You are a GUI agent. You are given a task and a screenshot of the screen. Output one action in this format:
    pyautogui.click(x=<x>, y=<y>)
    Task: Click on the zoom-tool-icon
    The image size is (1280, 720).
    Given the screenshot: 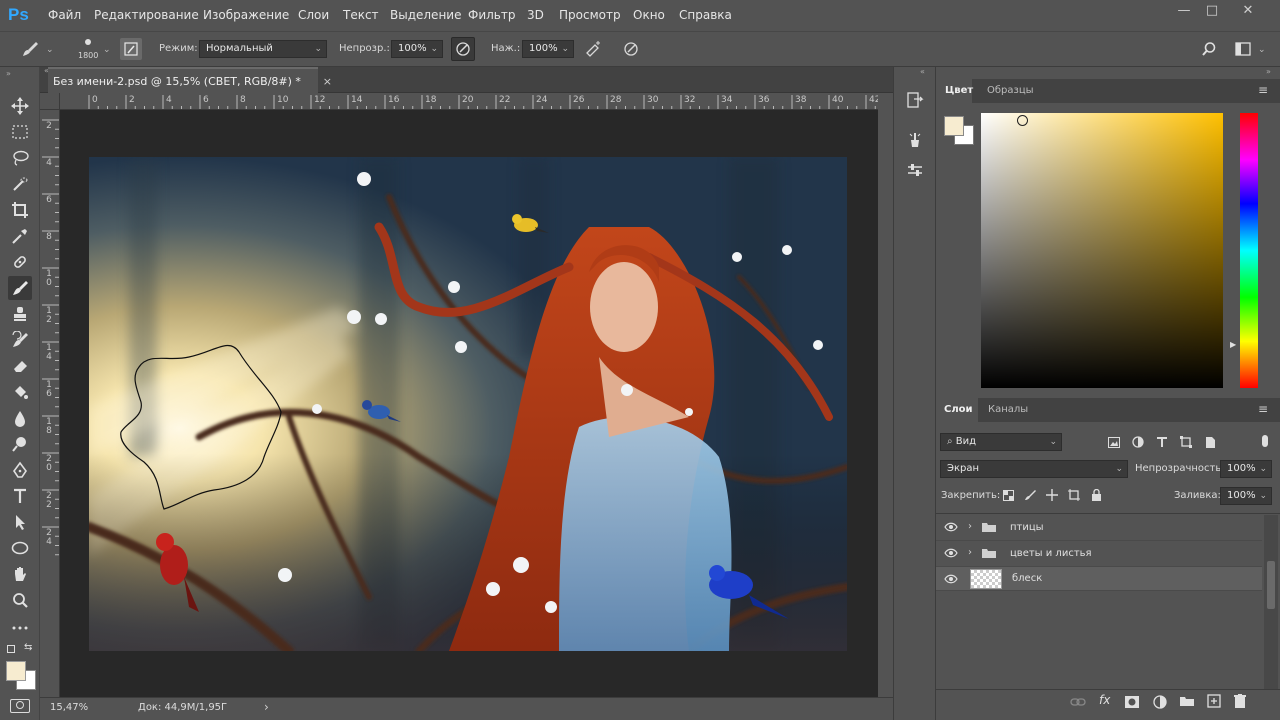 What is the action you would take?
    pyautogui.click(x=20, y=600)
    